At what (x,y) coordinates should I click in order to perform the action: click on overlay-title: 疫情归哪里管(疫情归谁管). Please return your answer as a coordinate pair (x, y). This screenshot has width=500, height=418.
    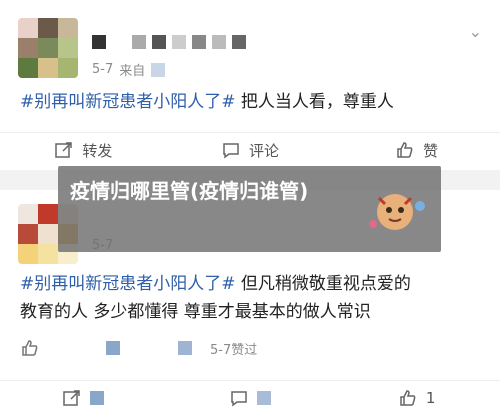
    Looking at the image, I should click on (189, 191).